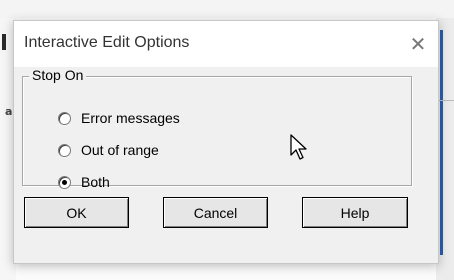 The width and height of the screenshot is (454, 280). I want to click on dialog-title: Interactive Edit Options, so click(107, 42).